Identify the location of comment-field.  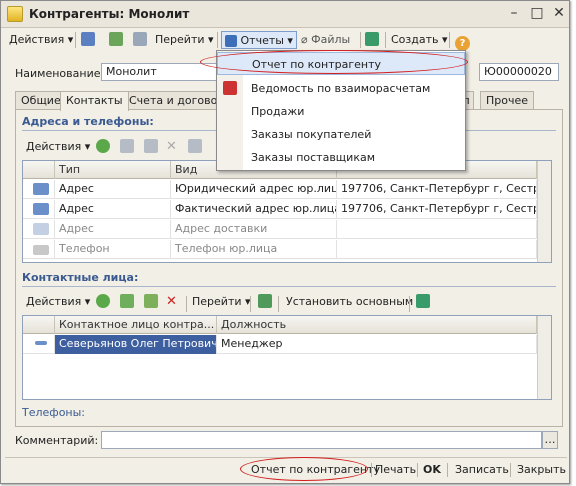
(321, 440).